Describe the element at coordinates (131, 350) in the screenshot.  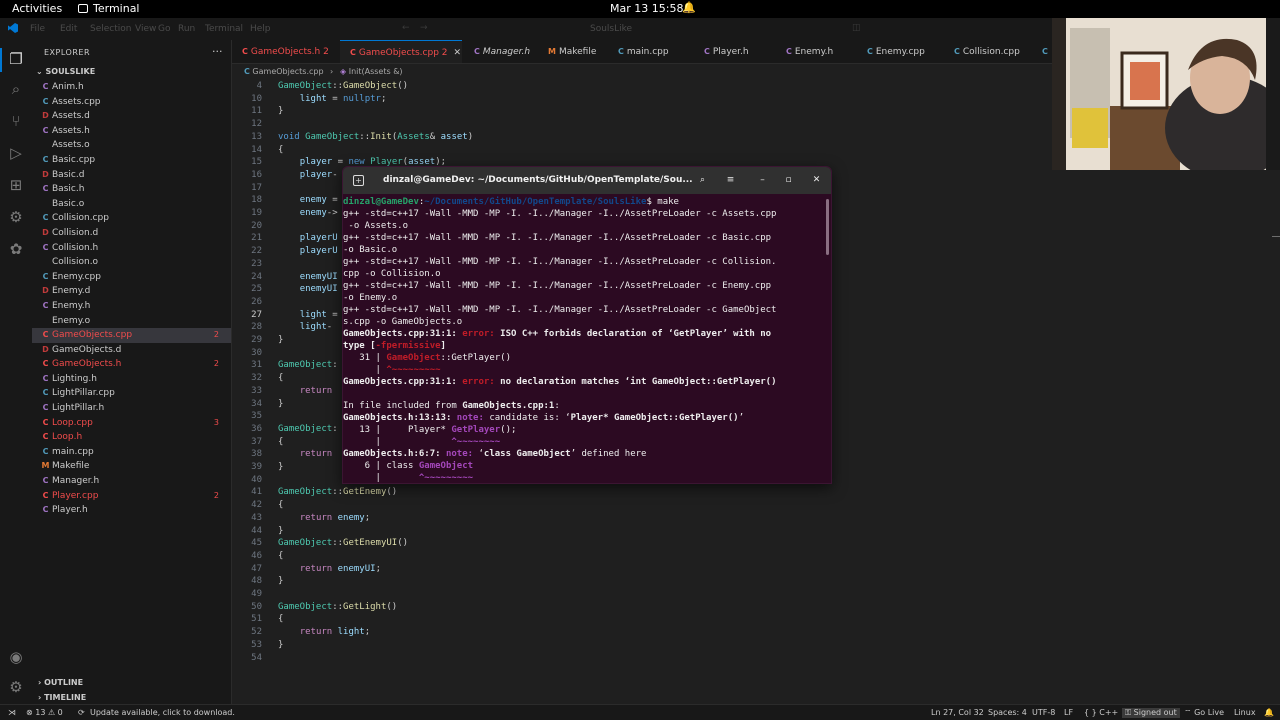
I see `file-item: D GameObjects.d` at that location.